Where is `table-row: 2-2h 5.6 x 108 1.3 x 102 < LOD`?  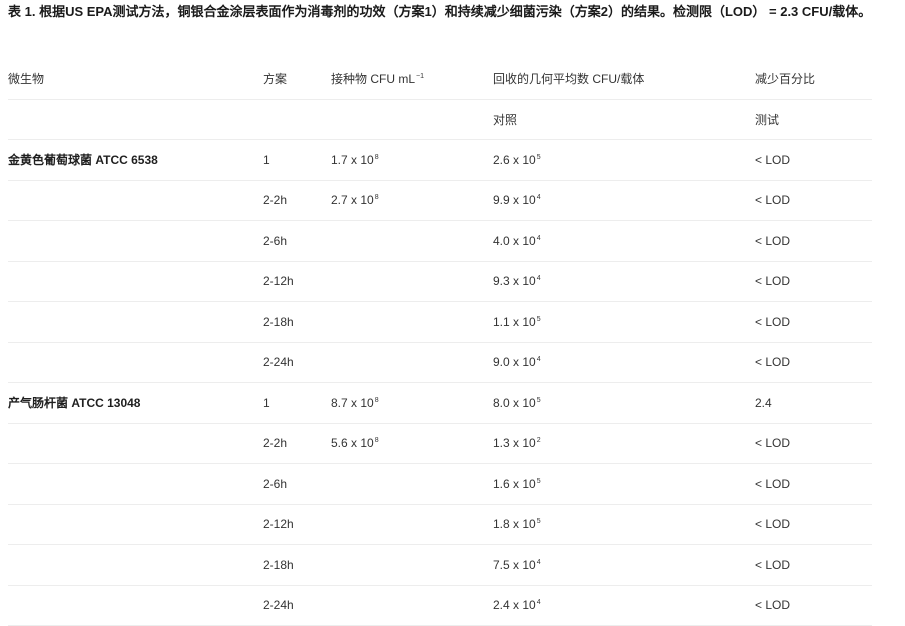 table-row: 2-2h 5.6 x 108 1.3 x 102 < LOD is located at coordinates (440, 443).